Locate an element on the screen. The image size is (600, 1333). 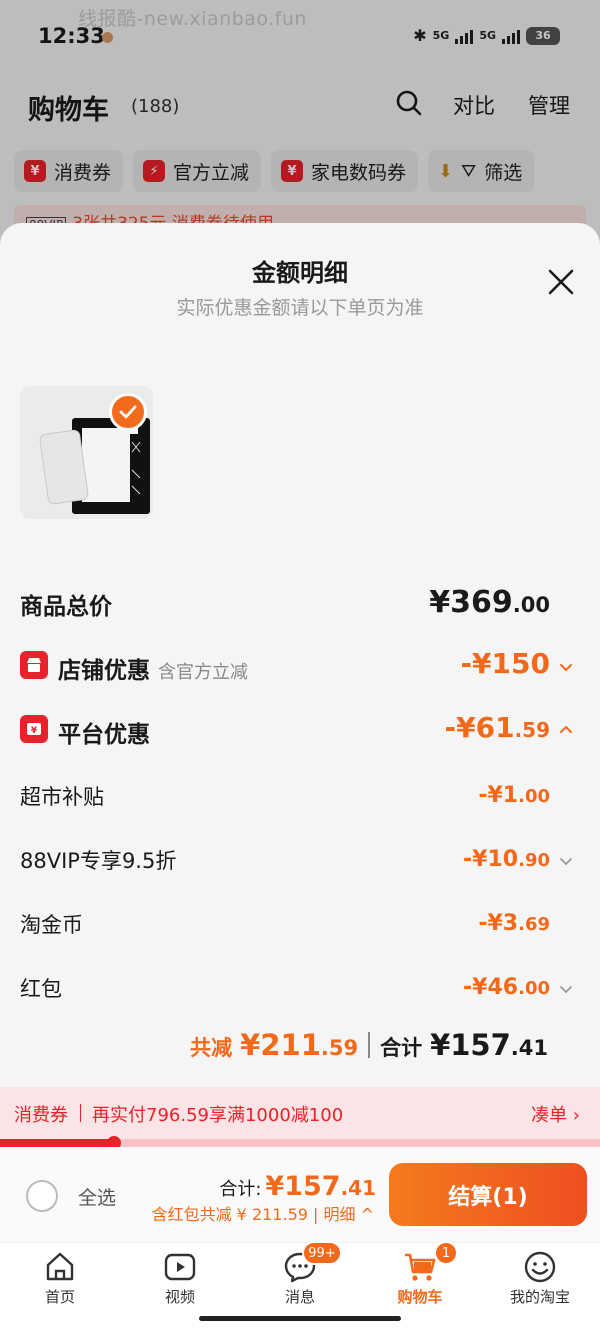
row-gold-coins: 淘金币 -¥3.69 is located at coordinates (300, 925).